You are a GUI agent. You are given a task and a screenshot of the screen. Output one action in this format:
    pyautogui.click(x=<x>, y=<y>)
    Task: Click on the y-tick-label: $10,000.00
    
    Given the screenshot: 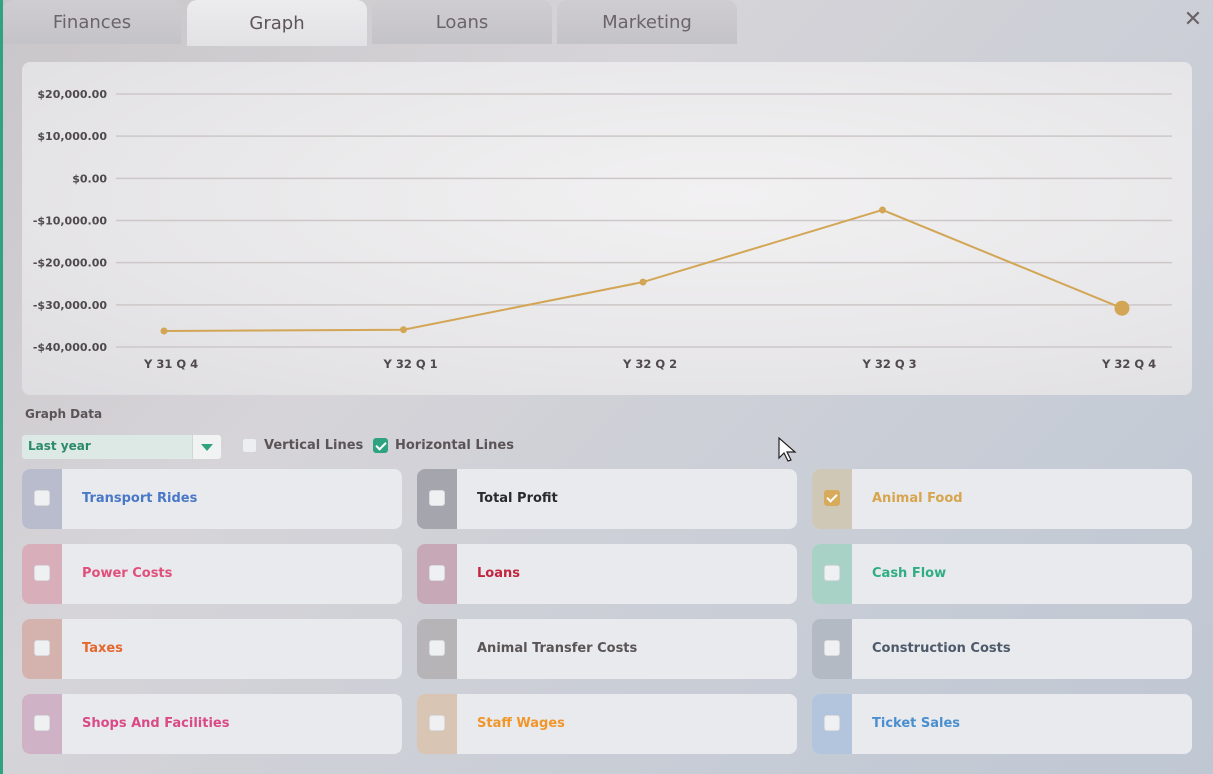 What is the action you would take?
    pyautogui.click(x=72, y=136)
    